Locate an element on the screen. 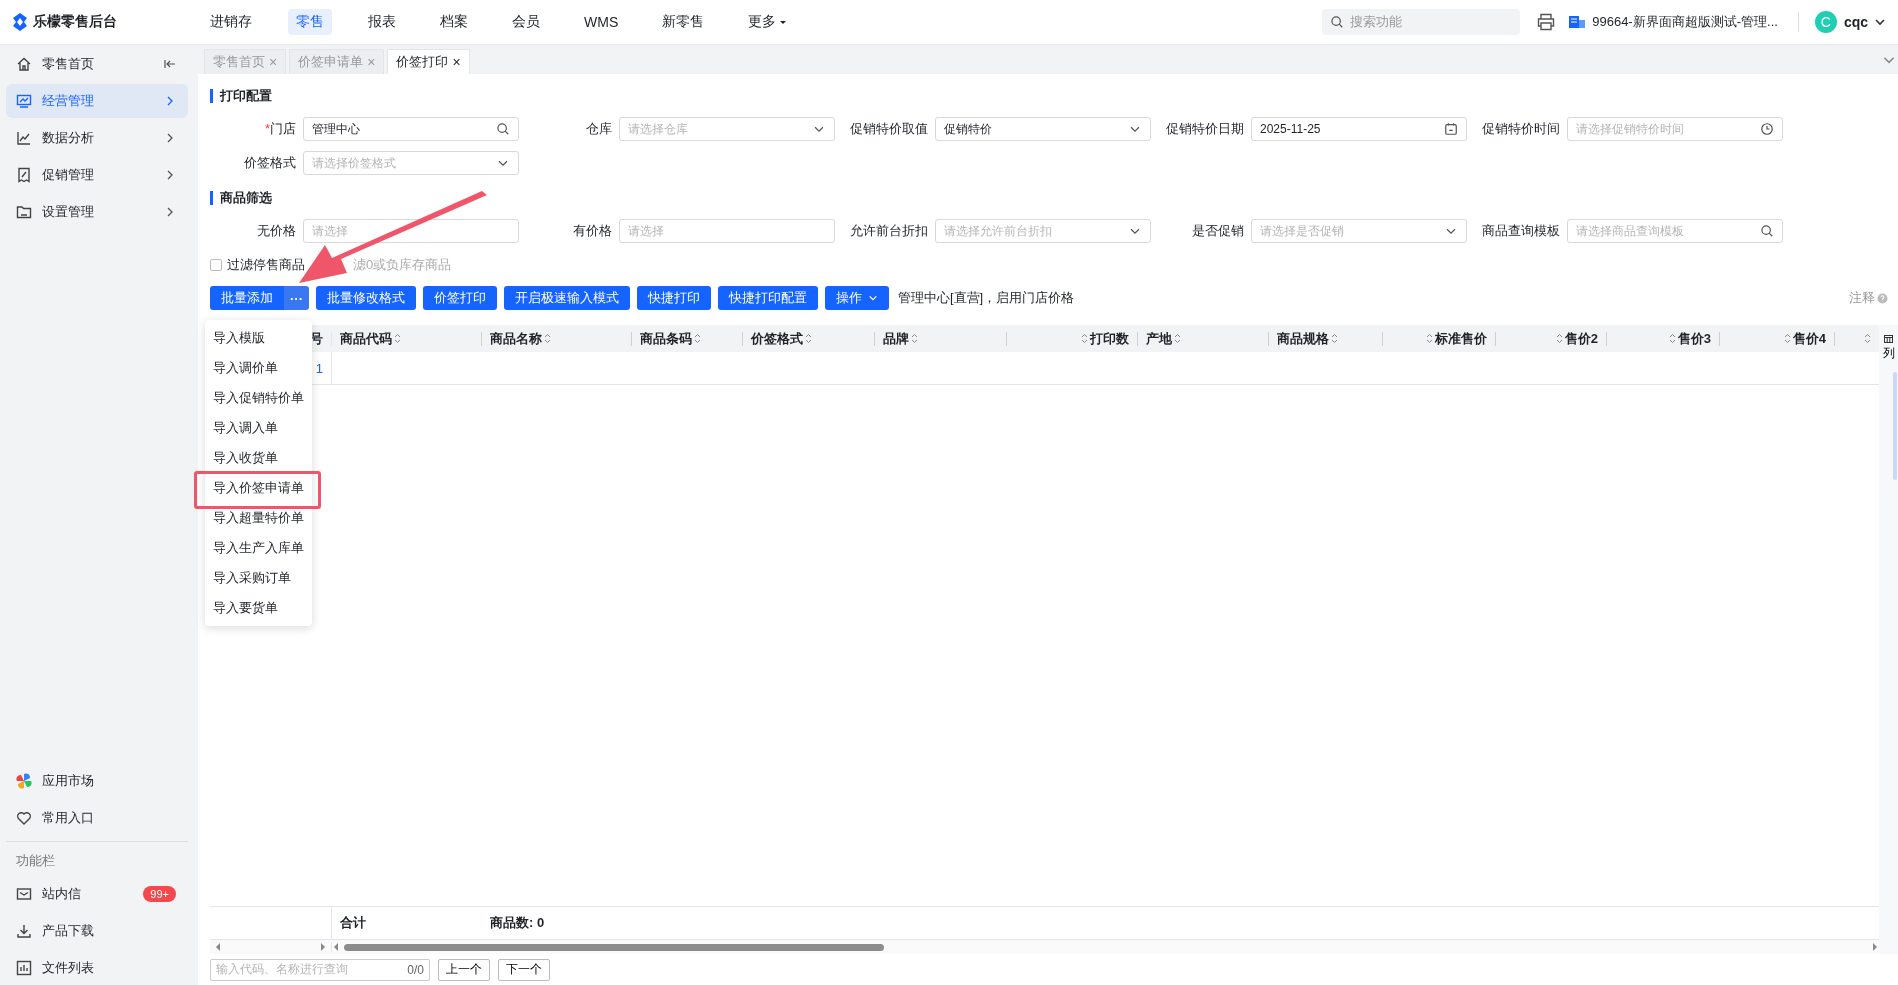 This screenshot has height=985, width=1898. menu-item: 导入收货单 is located at coordinates (258, 458).